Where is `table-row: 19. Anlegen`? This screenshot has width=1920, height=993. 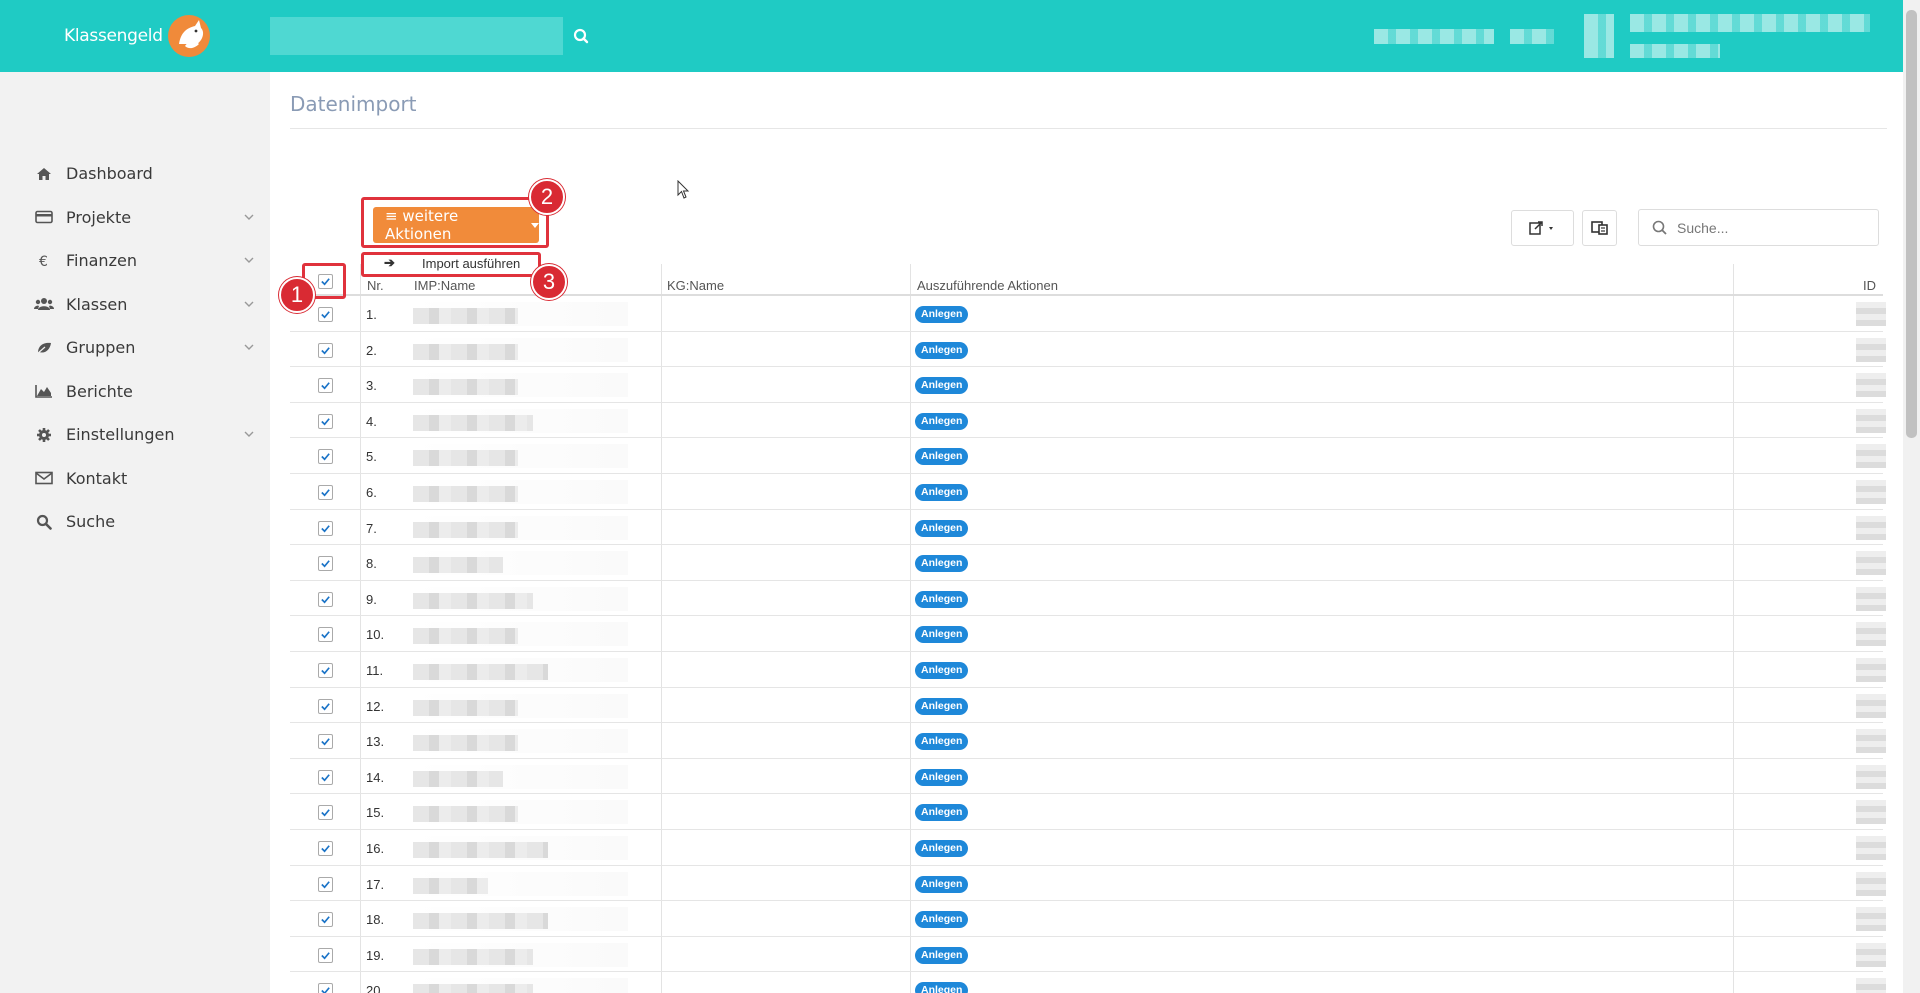 table-row: 19. Anlegen is located at coordinates (1088, 955).